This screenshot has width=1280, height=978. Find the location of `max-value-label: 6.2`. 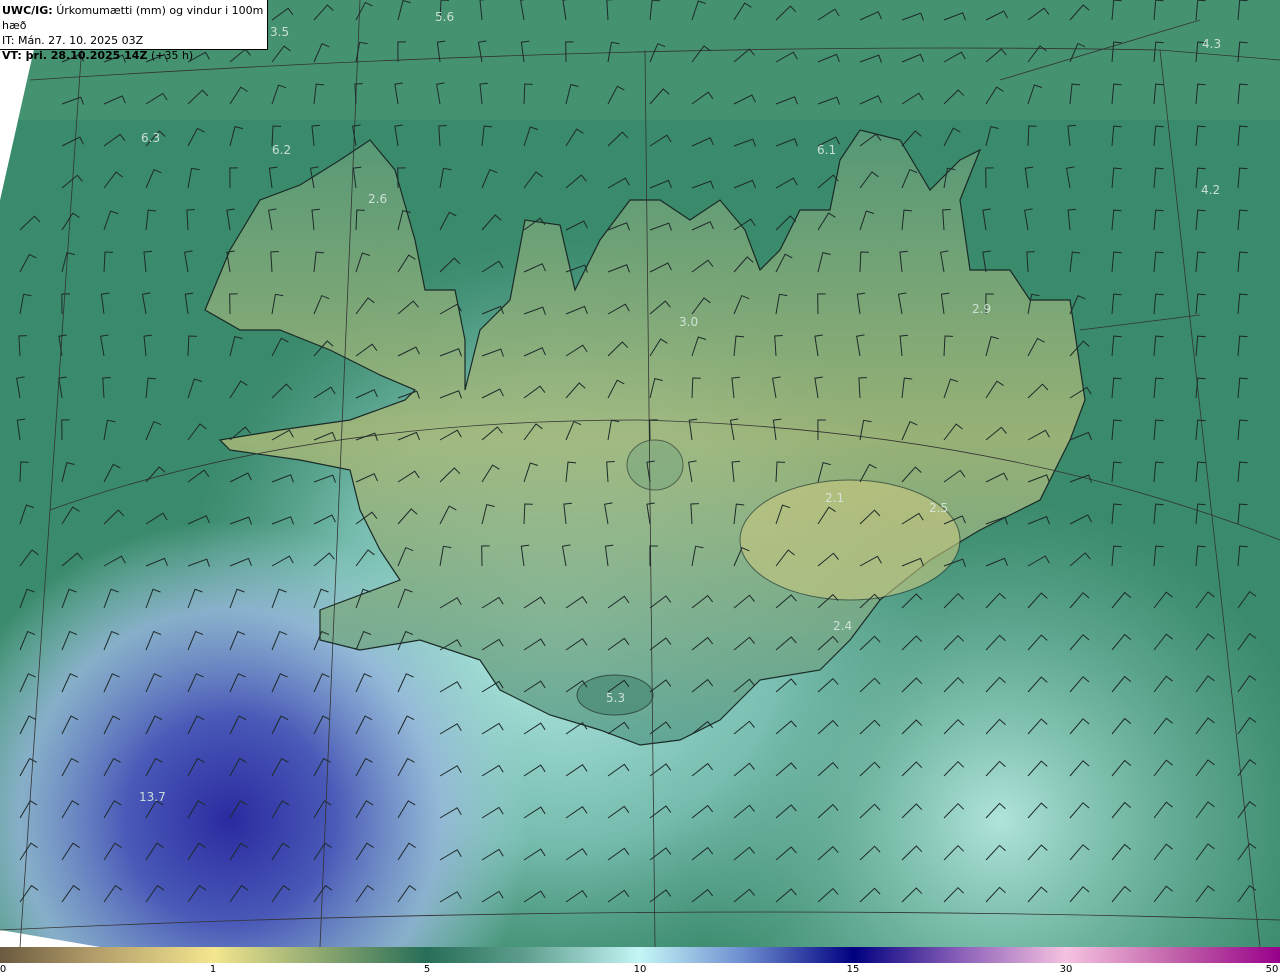

max-value-label: 6.2 is located at coordinates (282, 150).